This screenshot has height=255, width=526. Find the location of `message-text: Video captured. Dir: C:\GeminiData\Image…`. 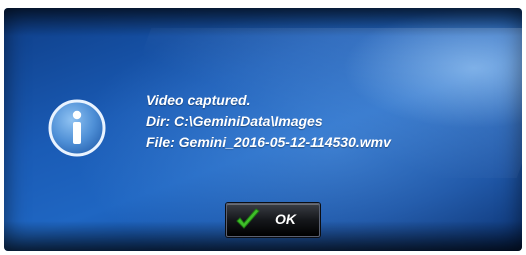

message-text: Video captured. Dir: C:\GeminiData\Image… is located at coordinates (268, 121).